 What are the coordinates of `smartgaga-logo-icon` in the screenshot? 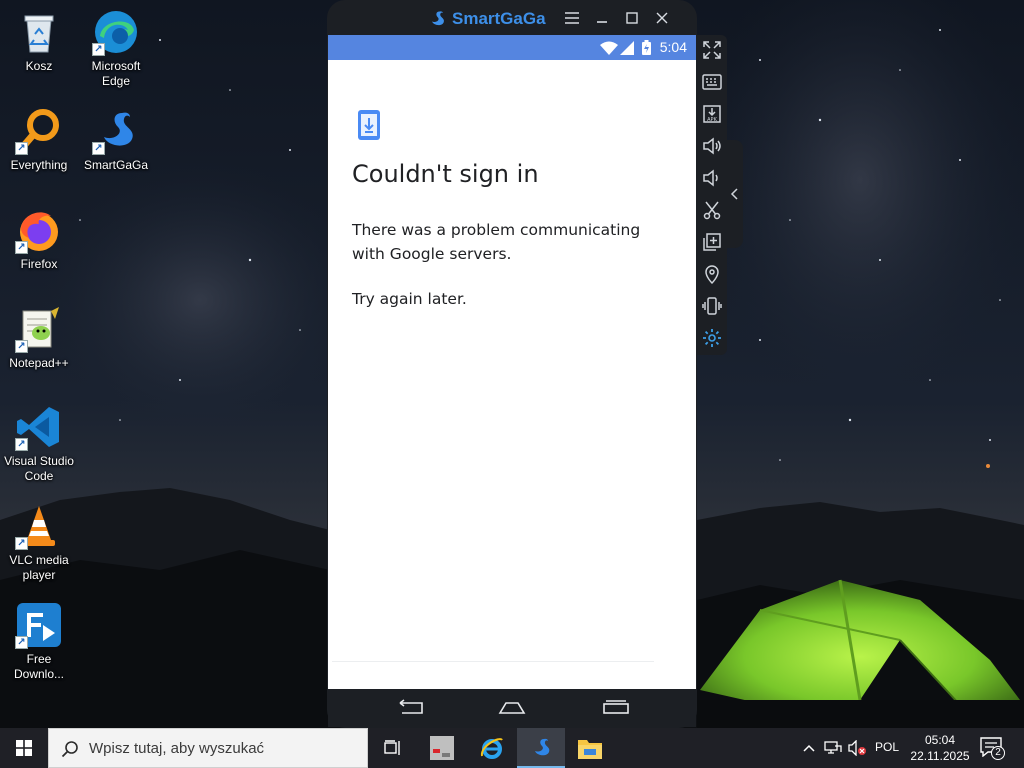 It's located at (438, 18).